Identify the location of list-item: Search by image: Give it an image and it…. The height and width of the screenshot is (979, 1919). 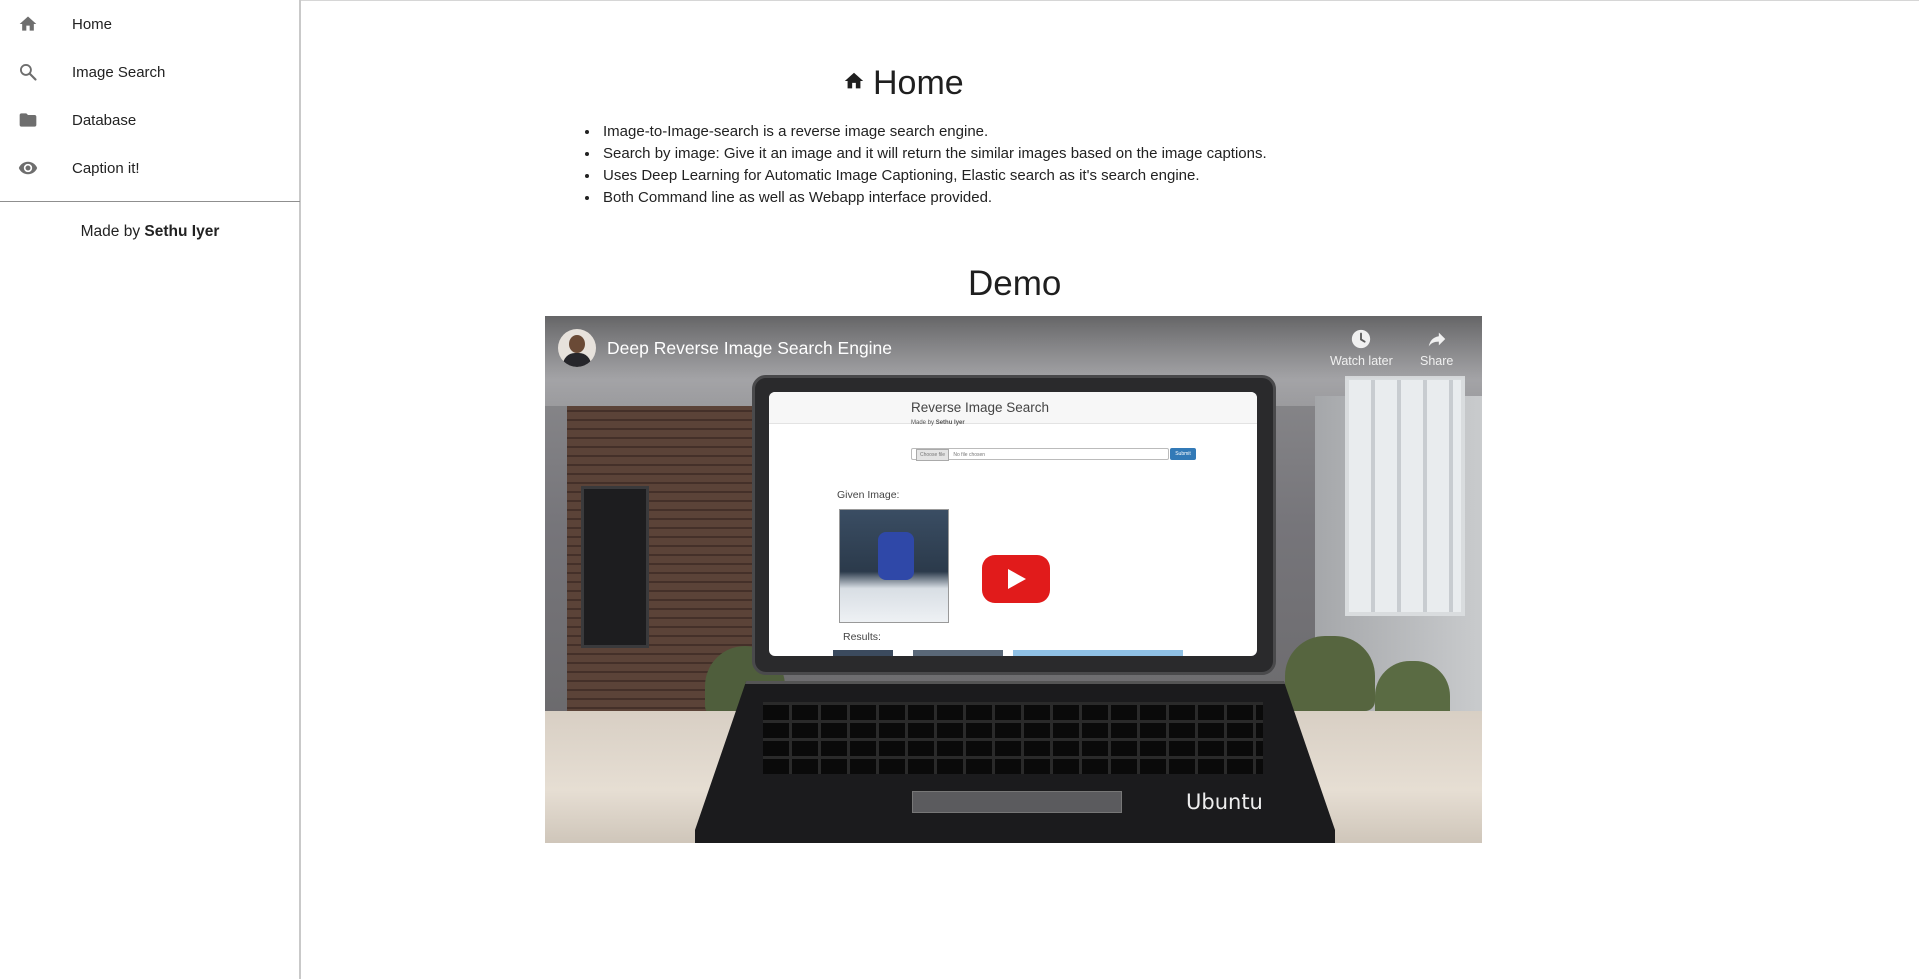
(1035, 154).